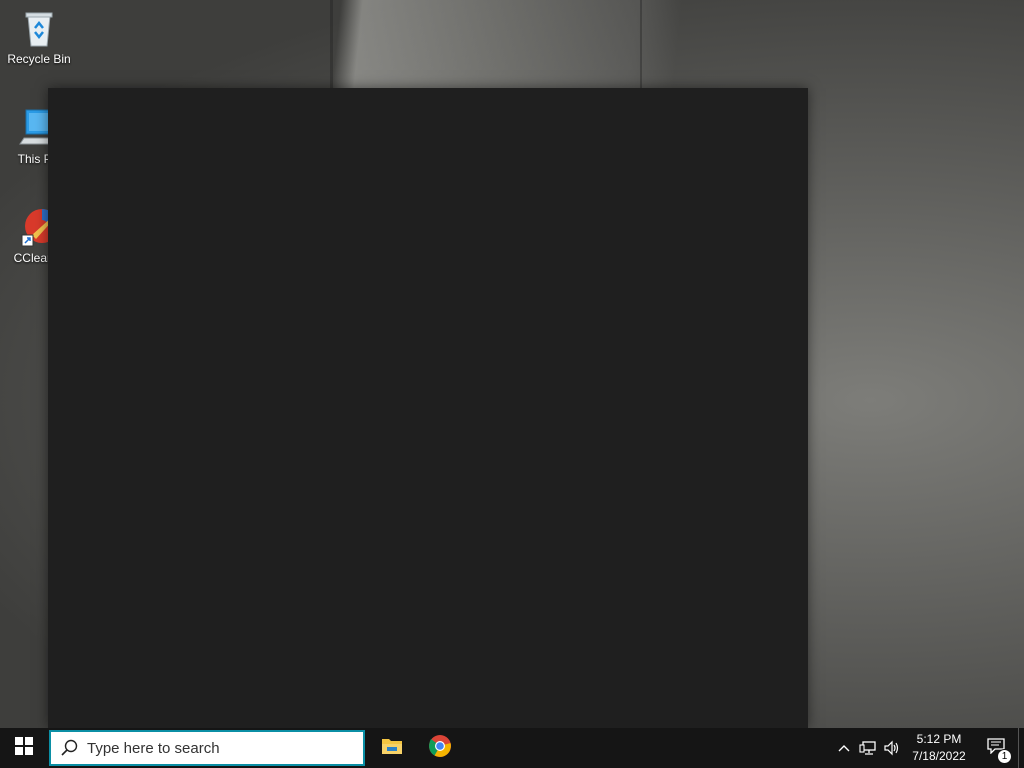  Describe the element at coordinates (868, 748) in the screenshot. I see `network-icon` at that location.